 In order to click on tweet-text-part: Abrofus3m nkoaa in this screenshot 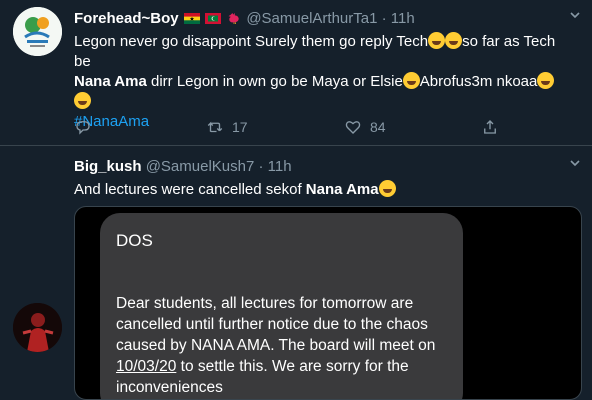, I will do `click(478, 81)`.